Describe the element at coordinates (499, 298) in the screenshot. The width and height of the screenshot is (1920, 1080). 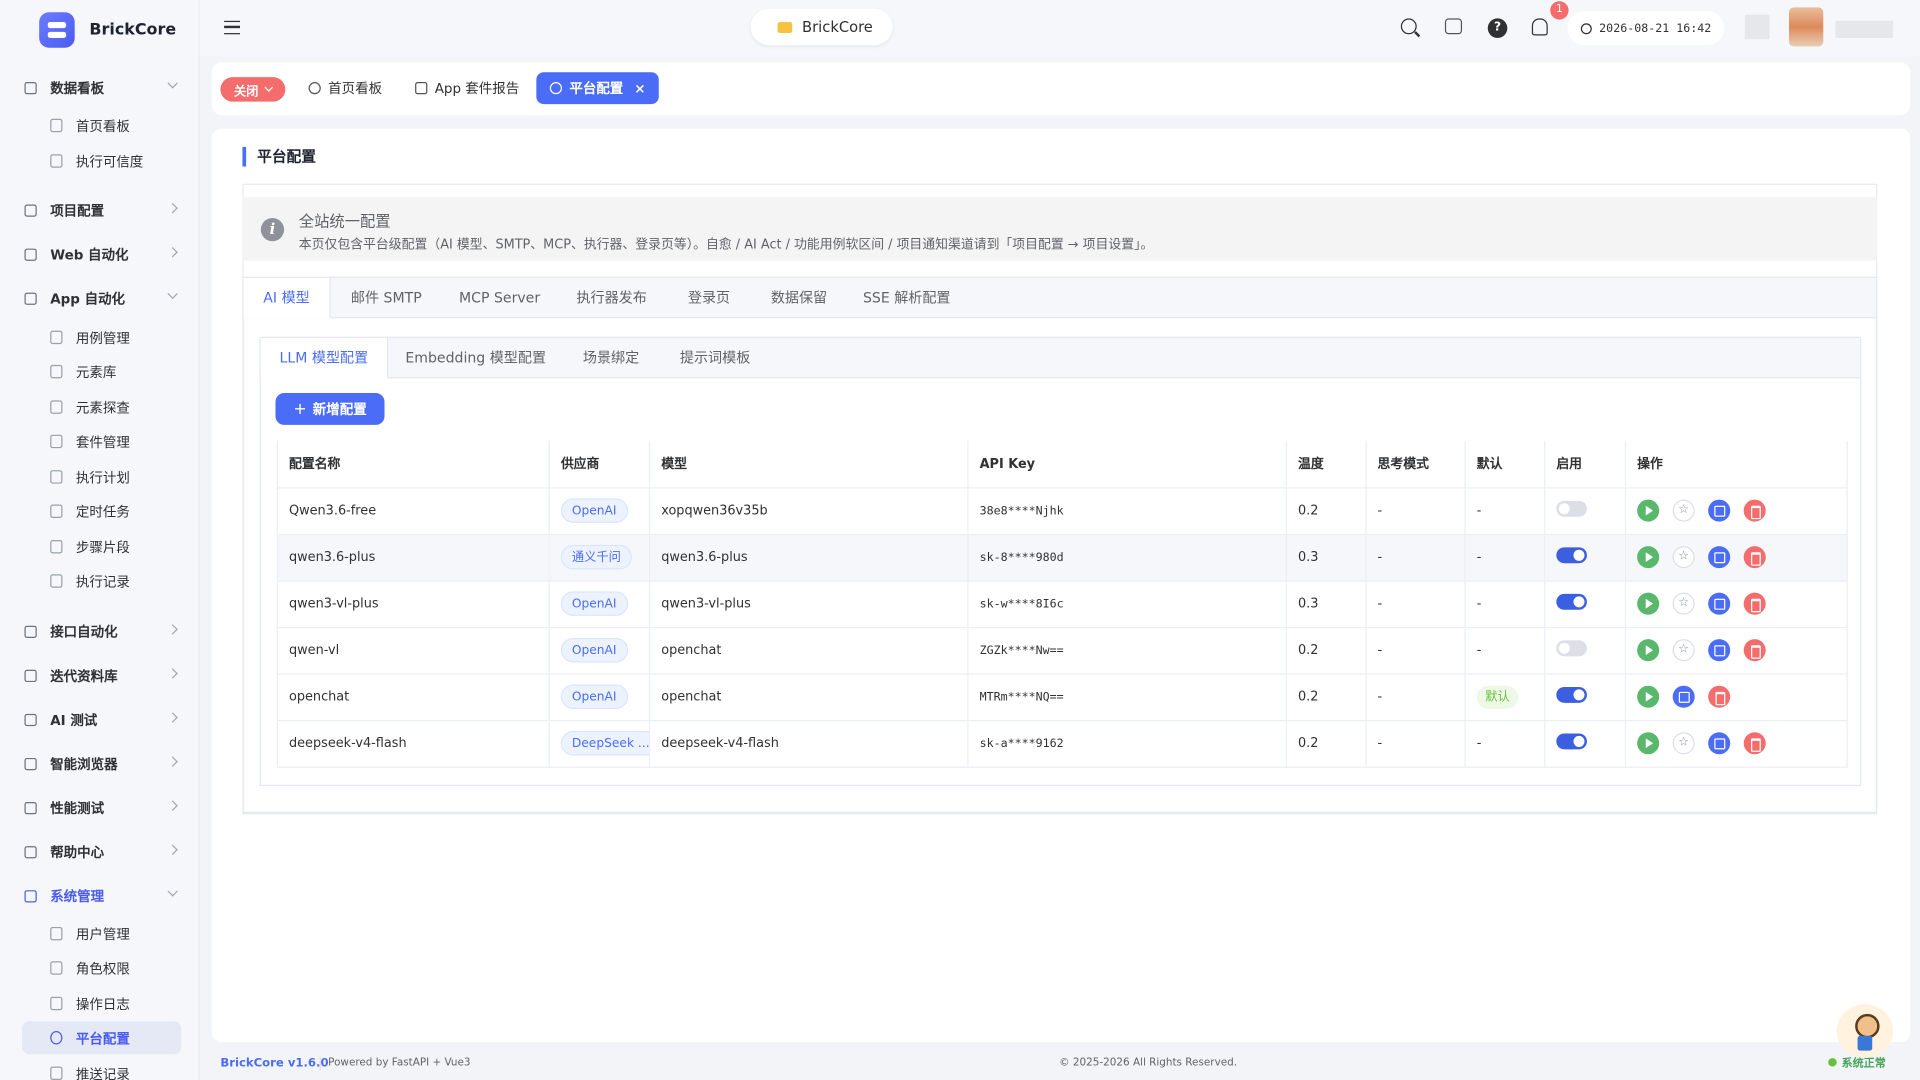
I see `config-tab: MCP Server` at that location.